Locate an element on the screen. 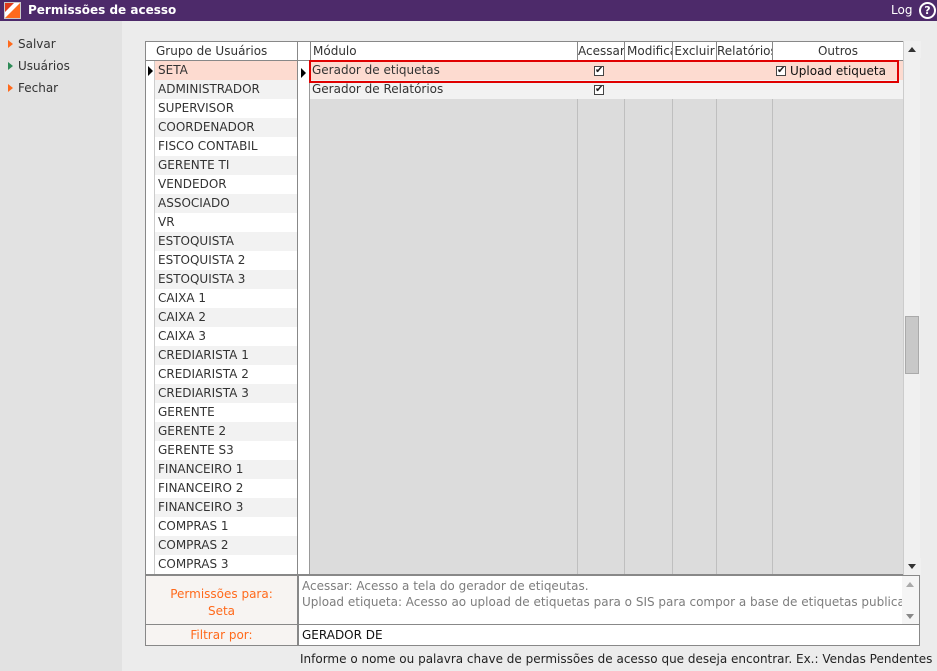 This screenshot has width=937, height=671. module-name: Gerador de Relatórios is located at coordinates (378, 89).